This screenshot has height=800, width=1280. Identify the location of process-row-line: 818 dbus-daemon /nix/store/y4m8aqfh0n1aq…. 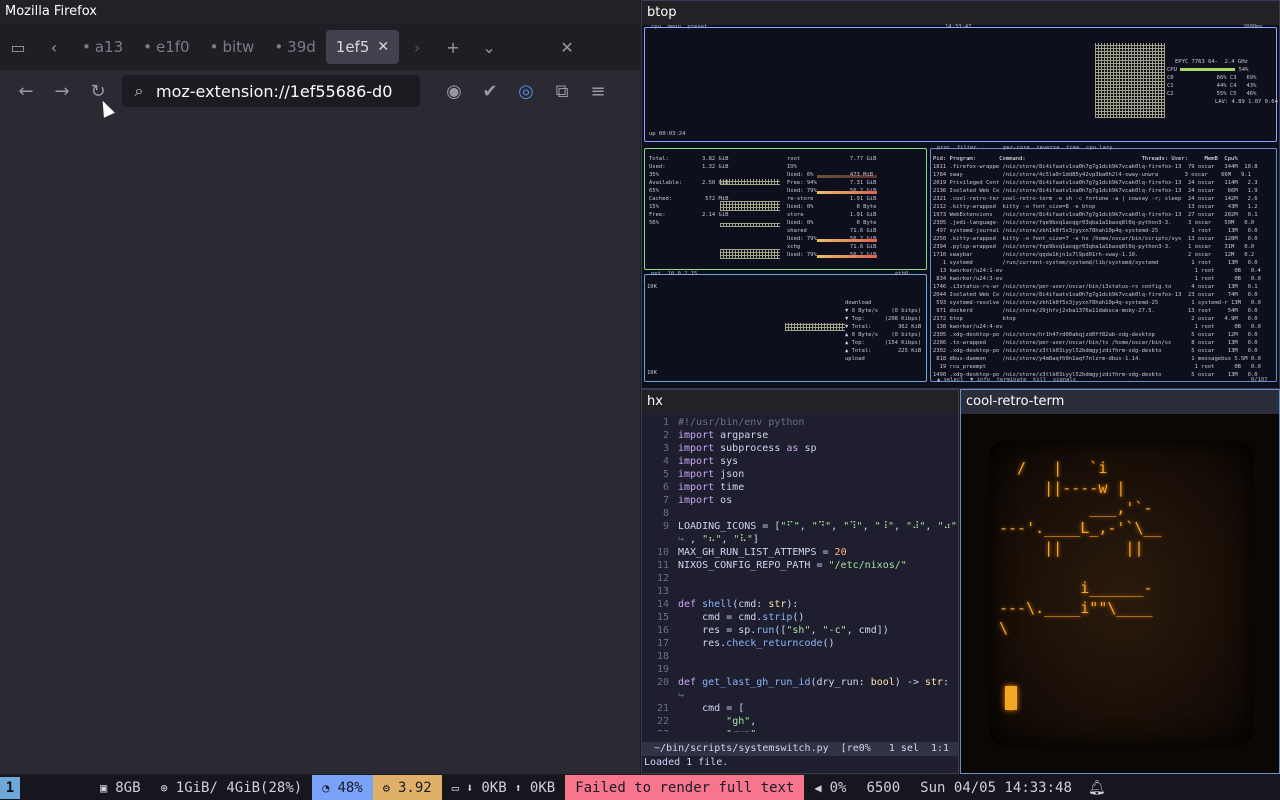
(1097, 359).